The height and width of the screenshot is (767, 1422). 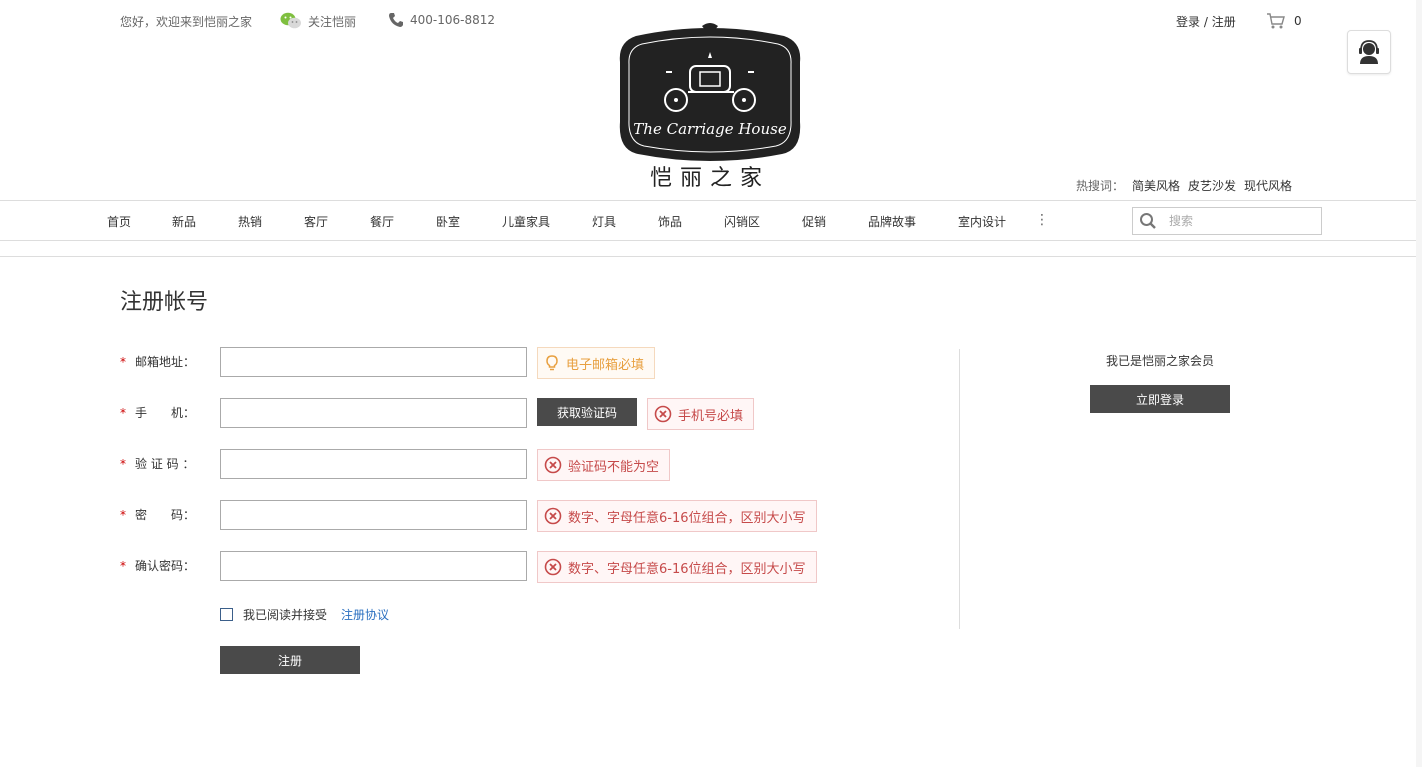 I want to click on code-error: 验证码不能为空, so click(x=604, y=465).